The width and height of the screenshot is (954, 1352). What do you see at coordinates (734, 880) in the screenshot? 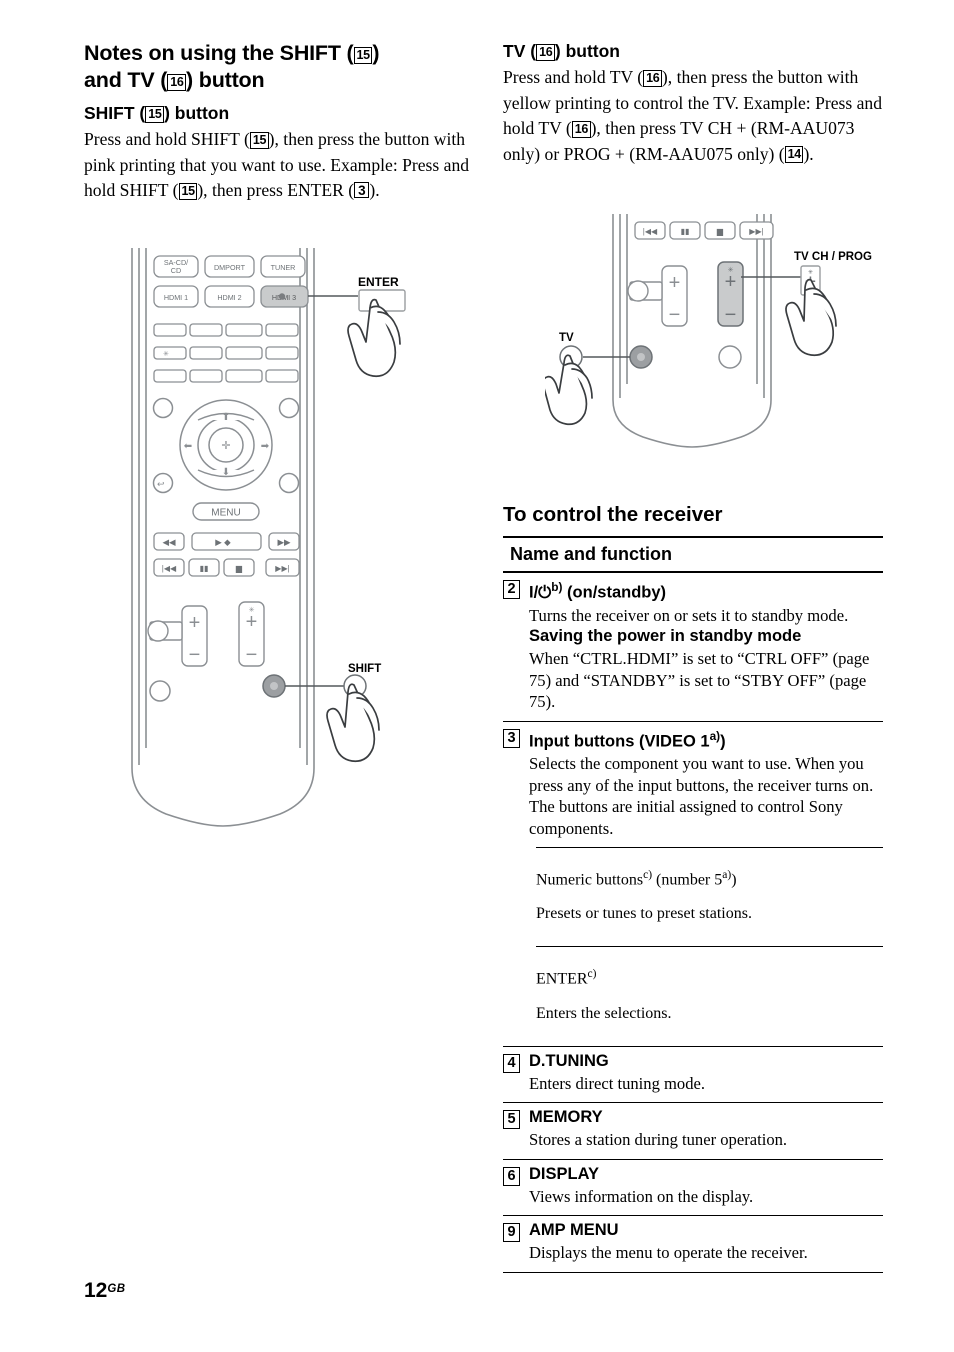
I see `numeric-buttons-post: )` at bounding box center [734, 880].